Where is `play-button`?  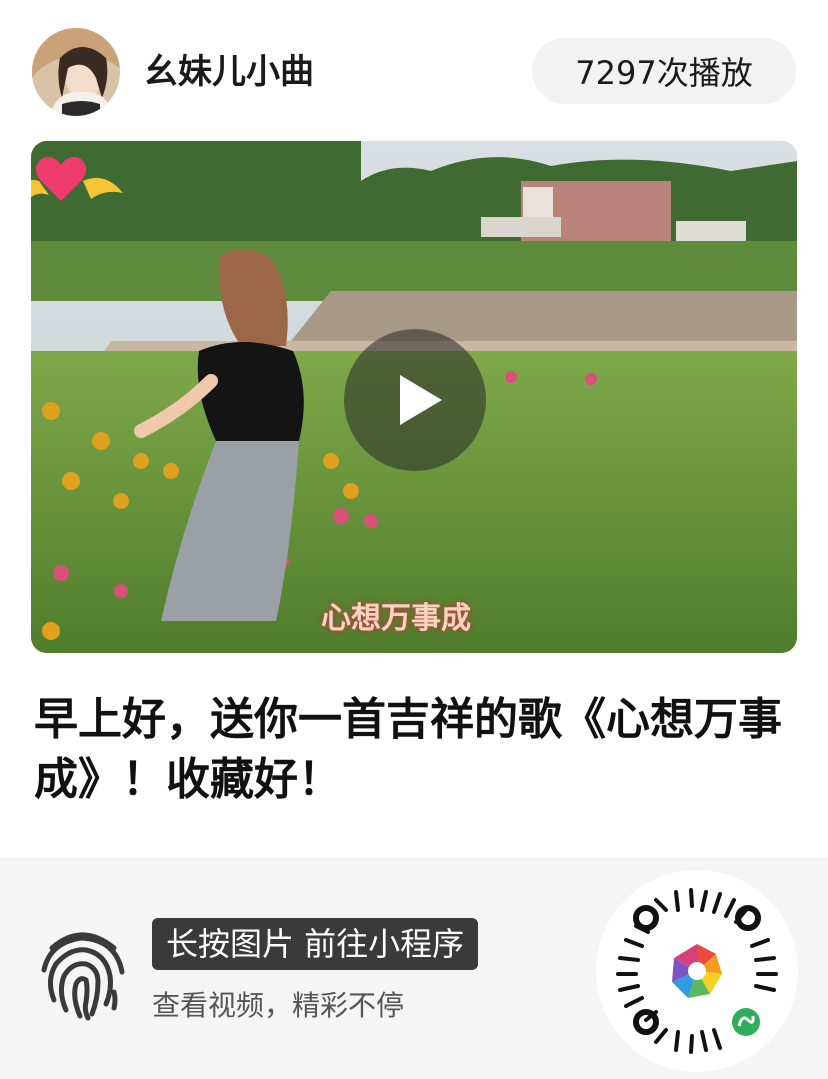 play-button is located at coordinates (415, 400).